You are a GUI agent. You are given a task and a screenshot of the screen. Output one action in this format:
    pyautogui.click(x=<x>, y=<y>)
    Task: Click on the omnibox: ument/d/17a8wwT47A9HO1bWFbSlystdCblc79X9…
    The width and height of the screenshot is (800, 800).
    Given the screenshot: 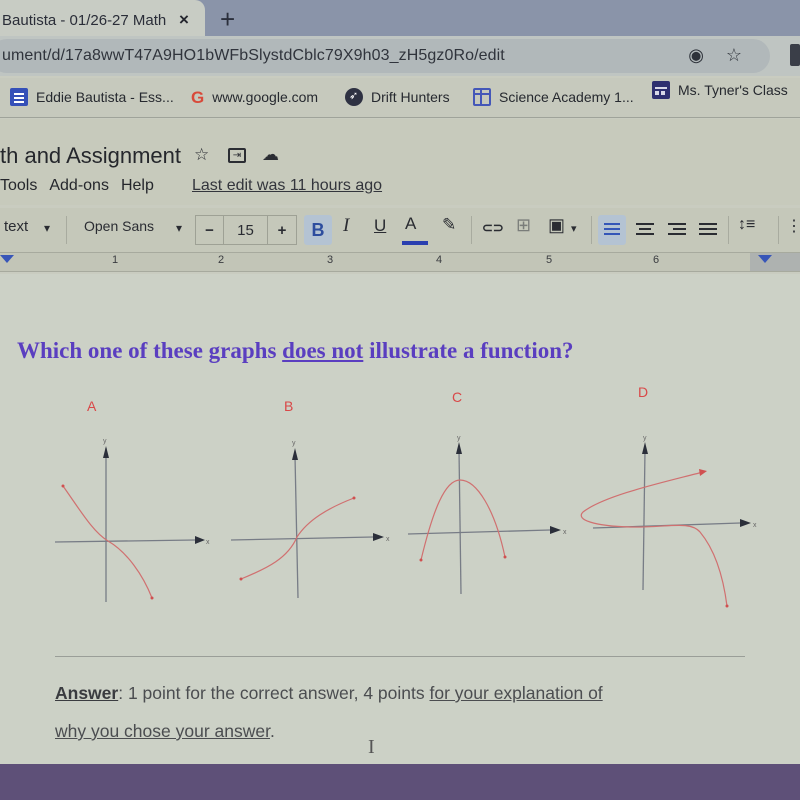 What is the action you would take?
    pyautogui.click(x=385, y=56)
    